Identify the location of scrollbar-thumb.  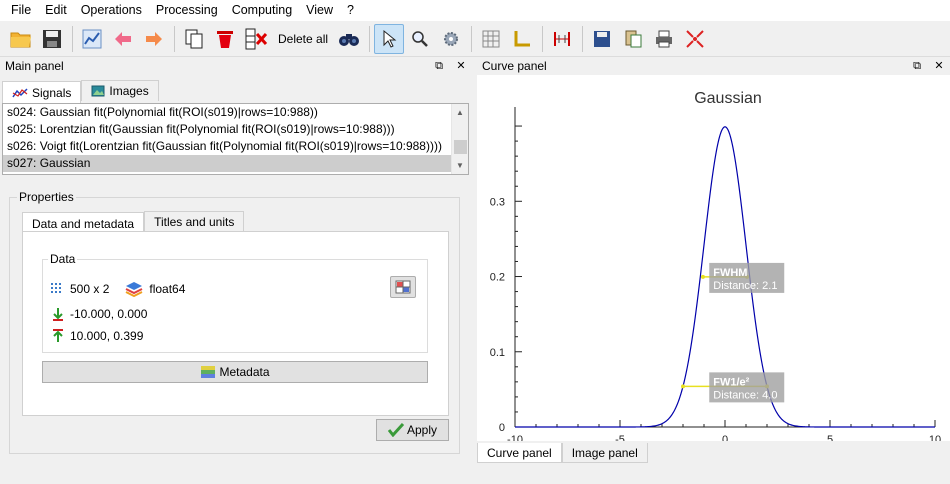
(460, 147).